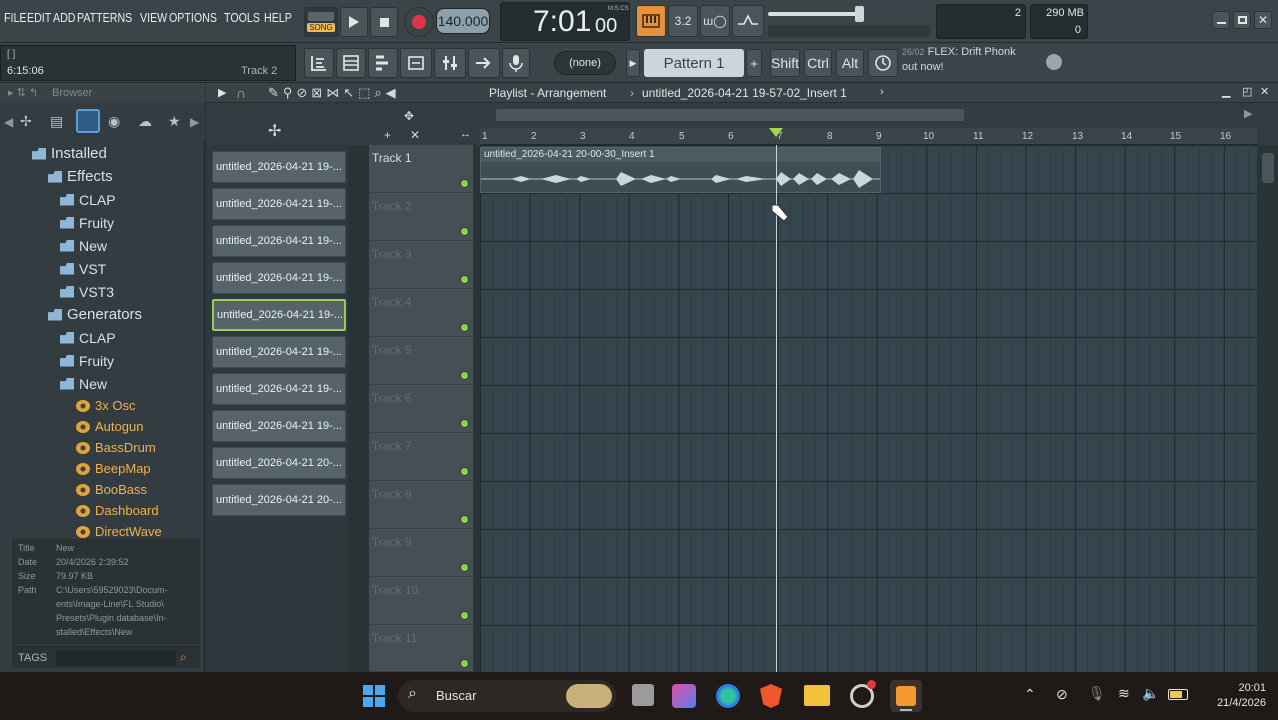 This screenshot has width=1278, height=720. I want to click on browser-prev-icon: ◀, so click(8, 122).